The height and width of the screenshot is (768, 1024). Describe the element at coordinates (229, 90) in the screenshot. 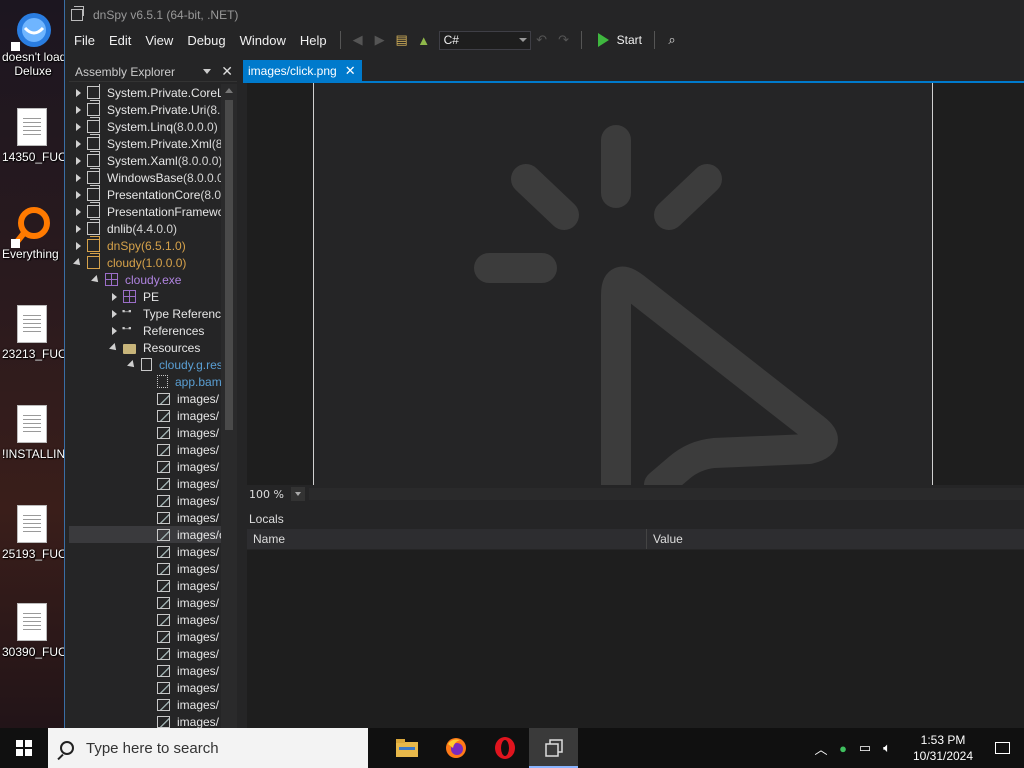

I see `scroll-up-icon` at that location.